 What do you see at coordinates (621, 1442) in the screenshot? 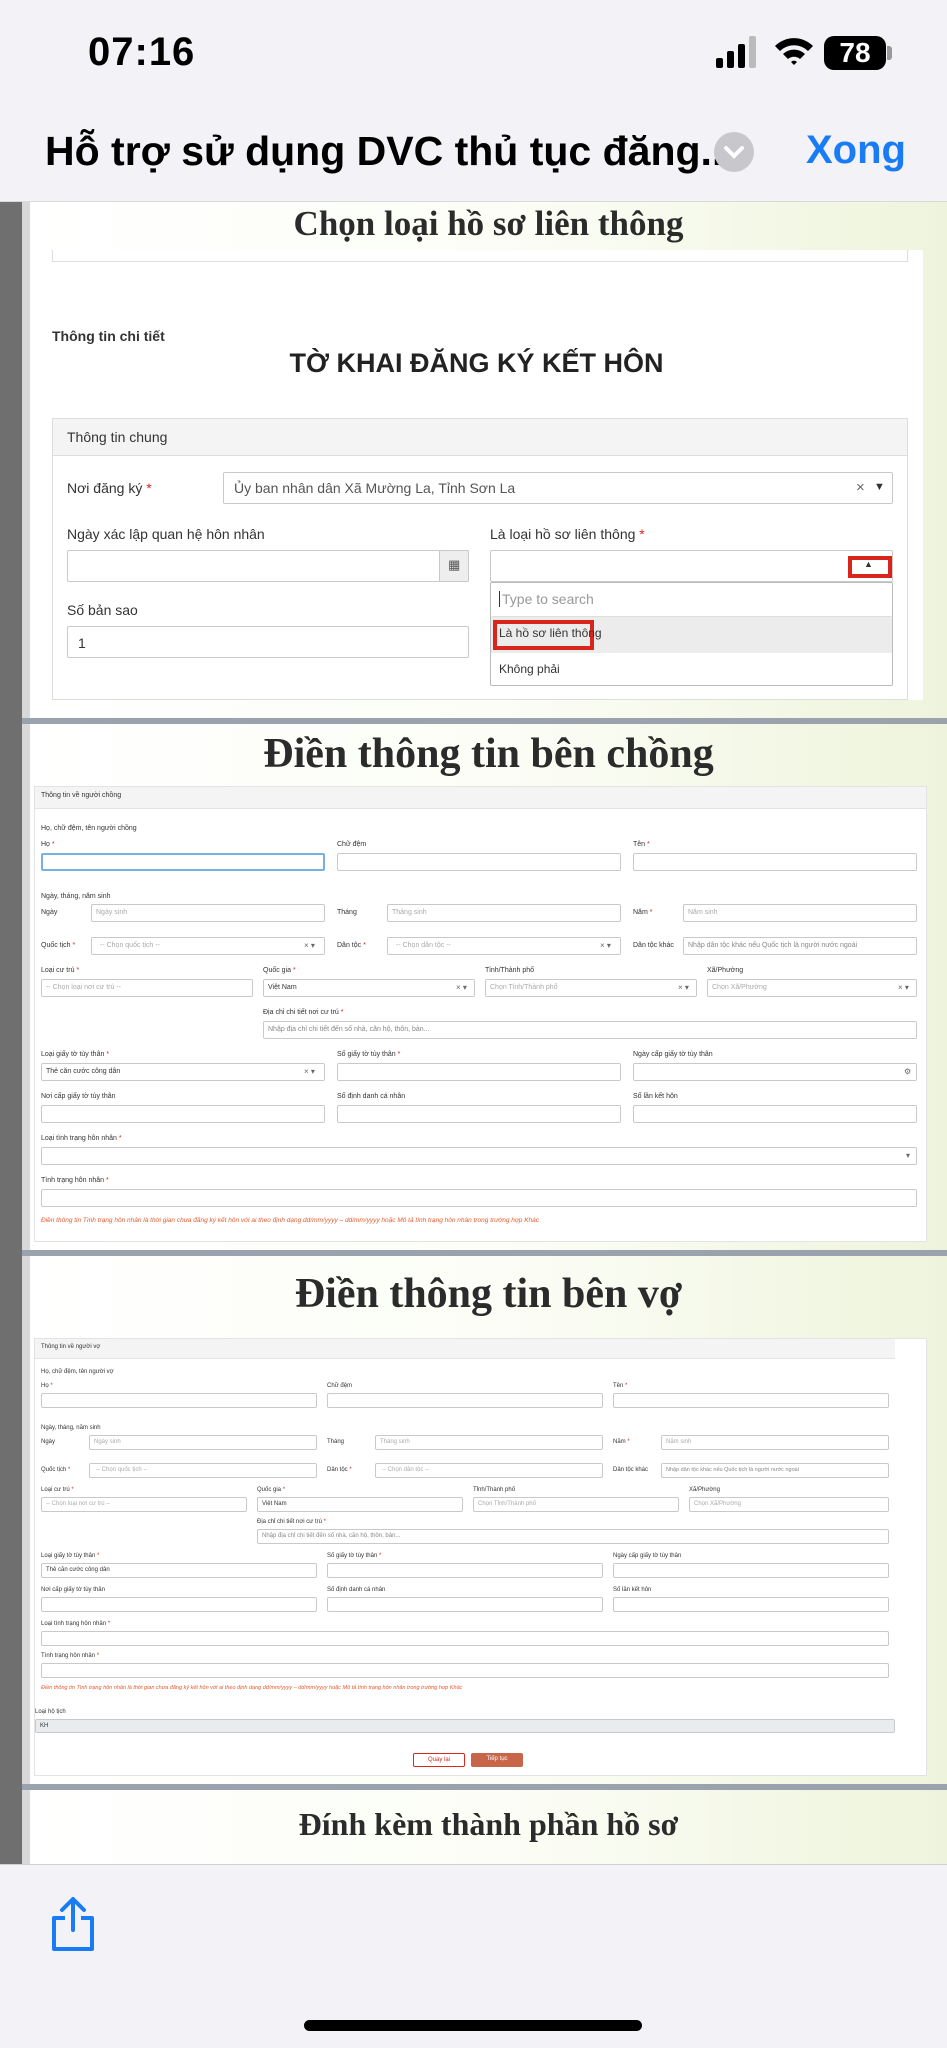
I see `wife-year-label: Năm *` at bounding box center [621, 1442].